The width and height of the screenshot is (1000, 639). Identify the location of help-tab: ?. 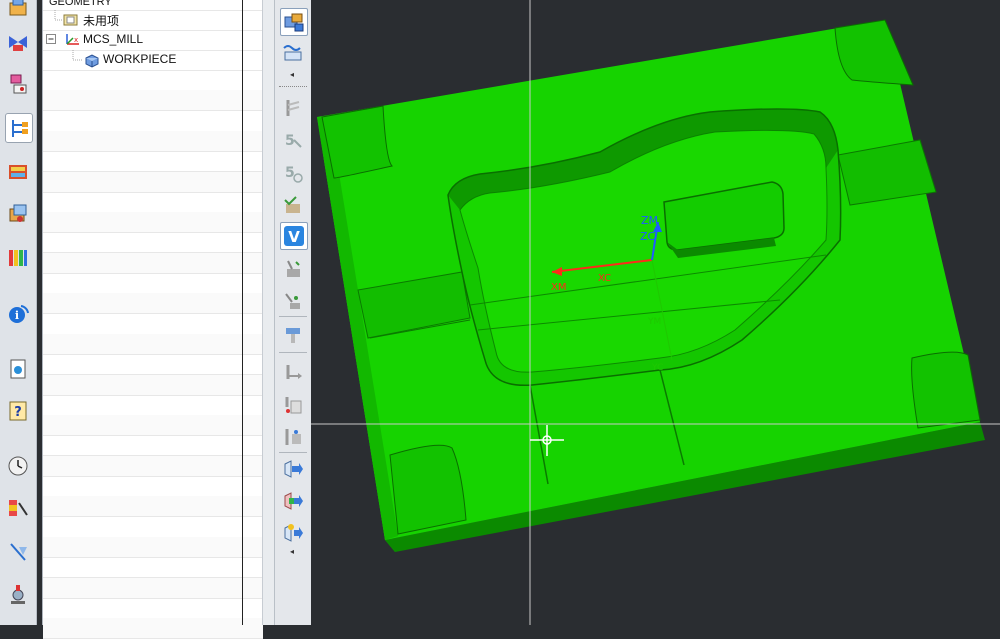
(18, 411).